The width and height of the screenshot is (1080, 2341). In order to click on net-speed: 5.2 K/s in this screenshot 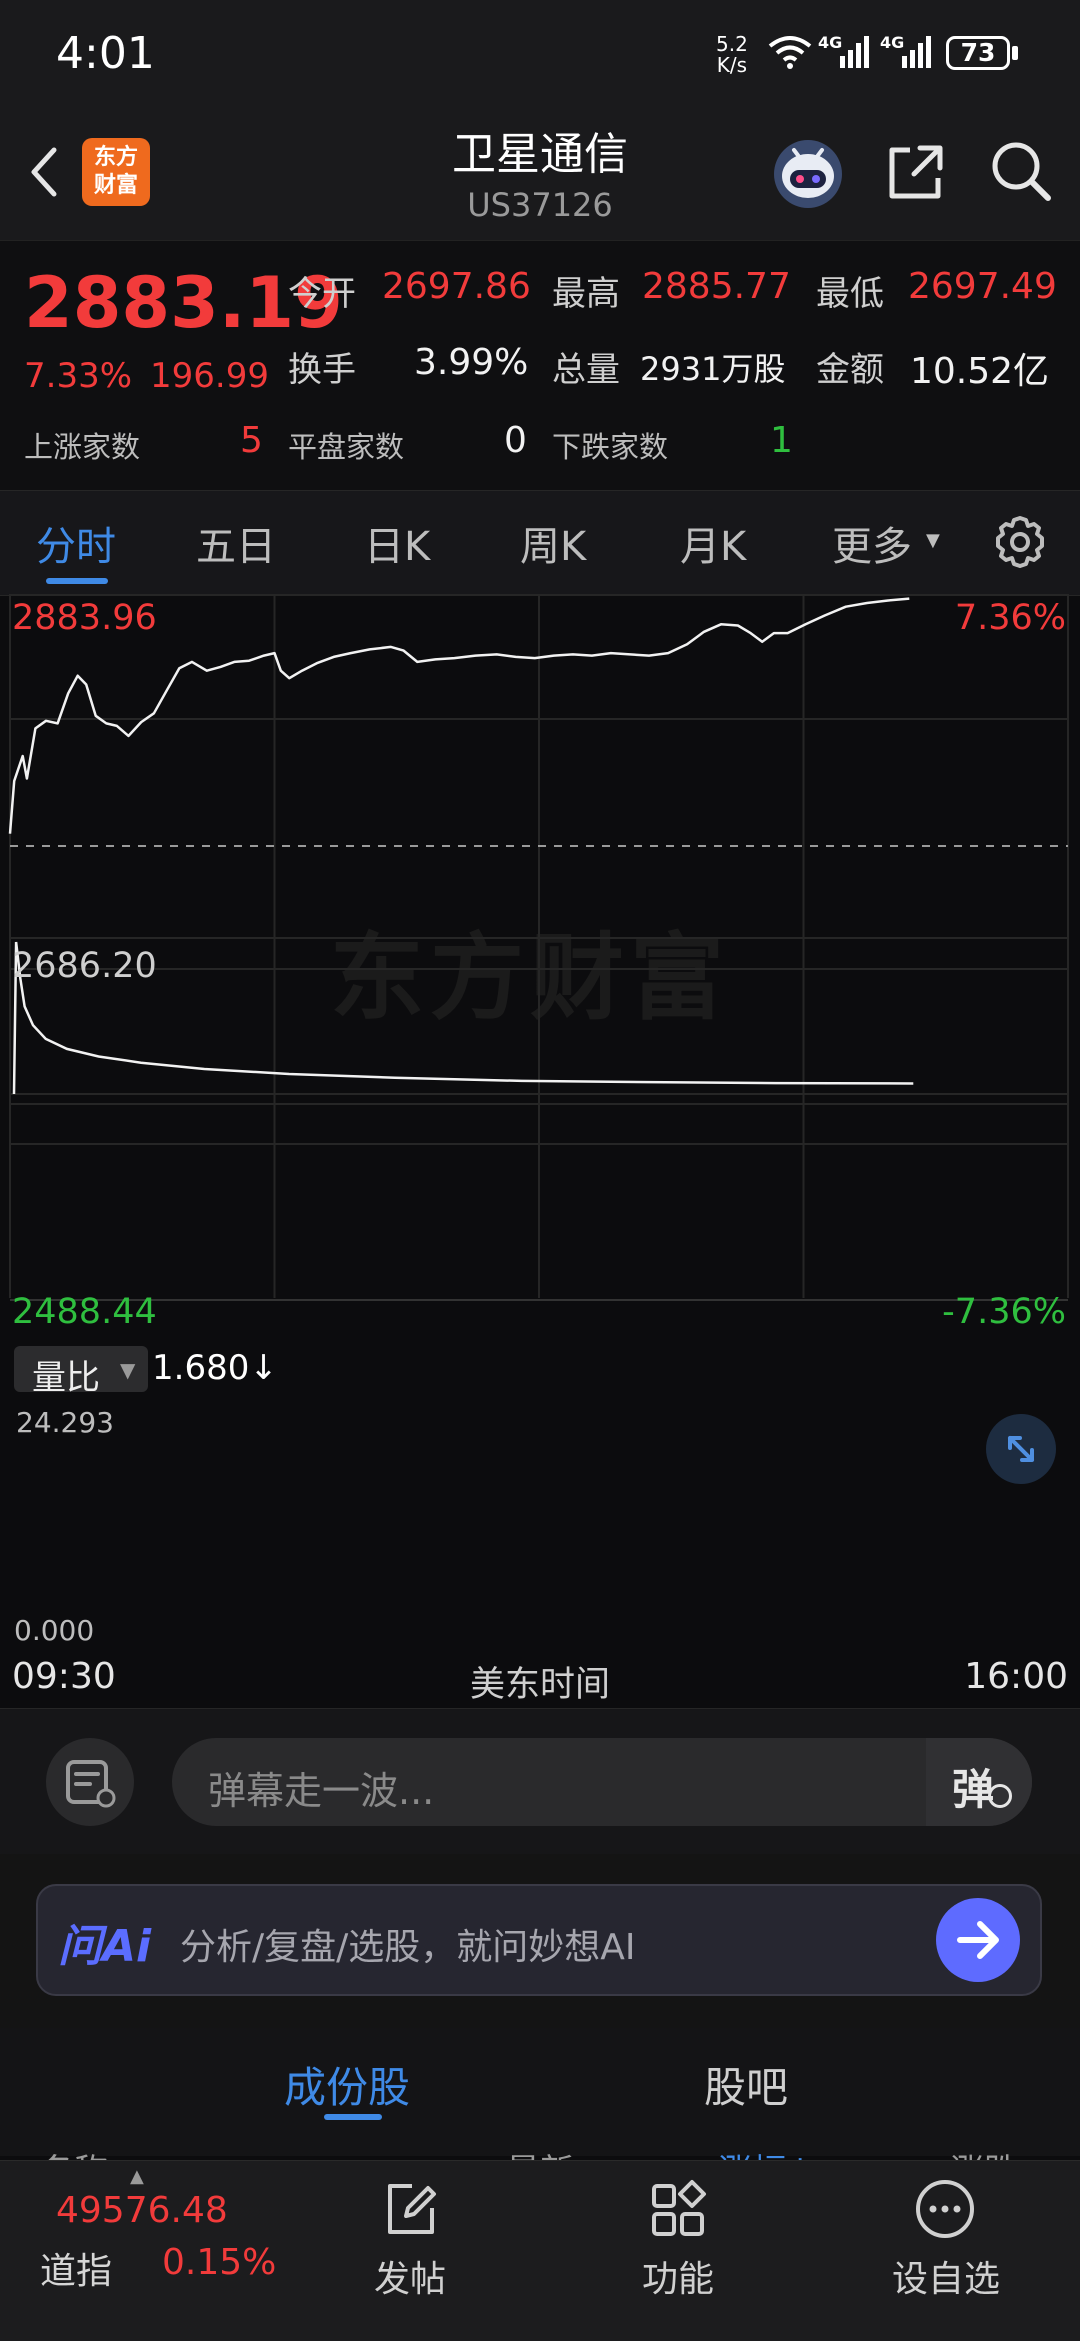, I will do `click(732, 55)`.